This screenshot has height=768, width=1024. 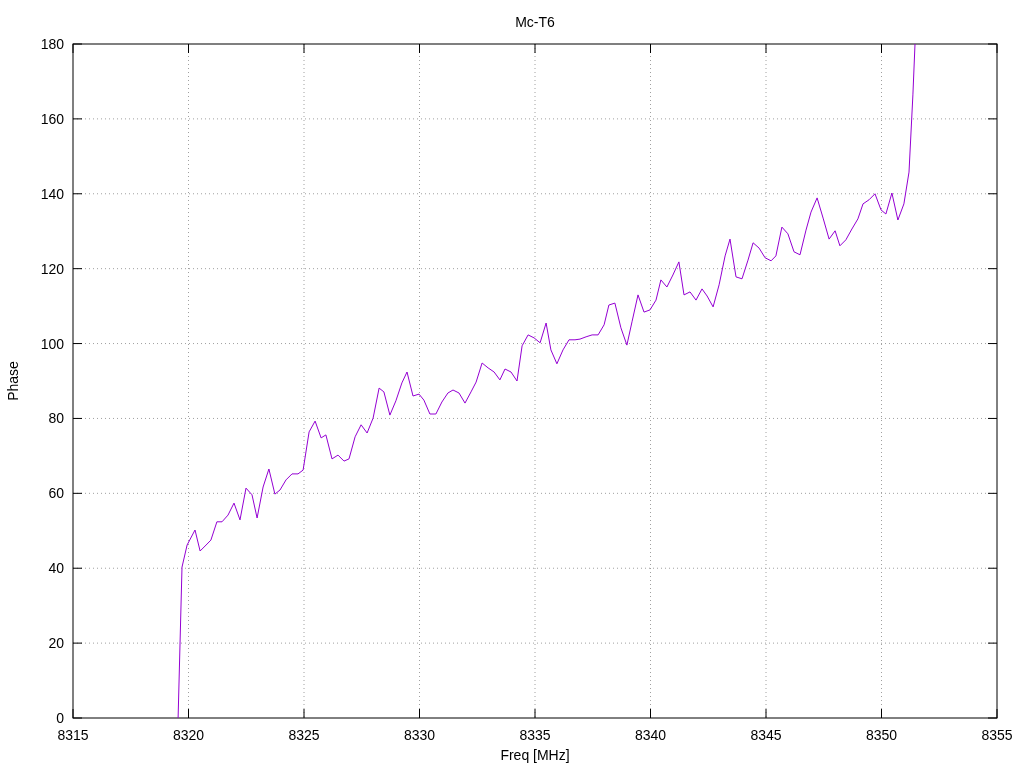 What do you see at coordinates (881, 735) in the screenshot?
I see `tick-label: 8350` at bounding box center [881, 735].